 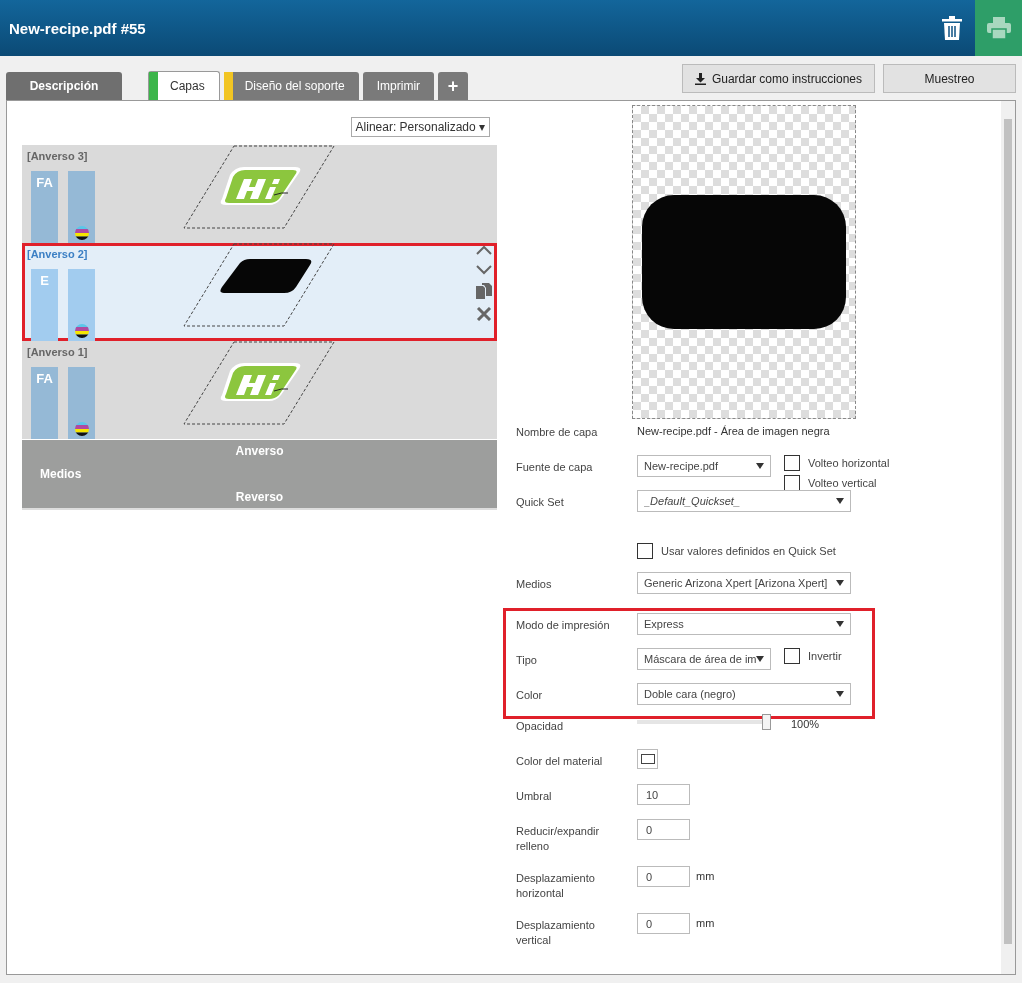 I want to click on field-label: Desplazamiento horizontal, so click(x=556, y=886).